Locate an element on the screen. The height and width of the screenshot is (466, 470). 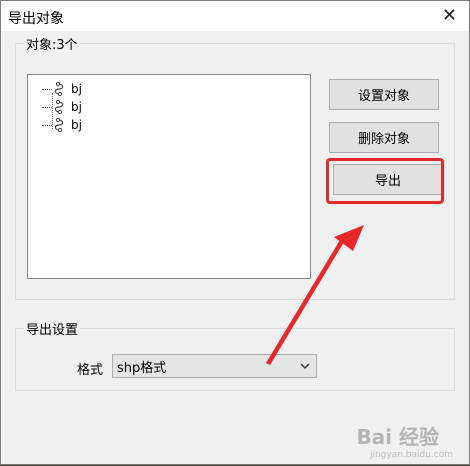
delete-objects-button: 删除对象 is located at coordinates (384, 137).